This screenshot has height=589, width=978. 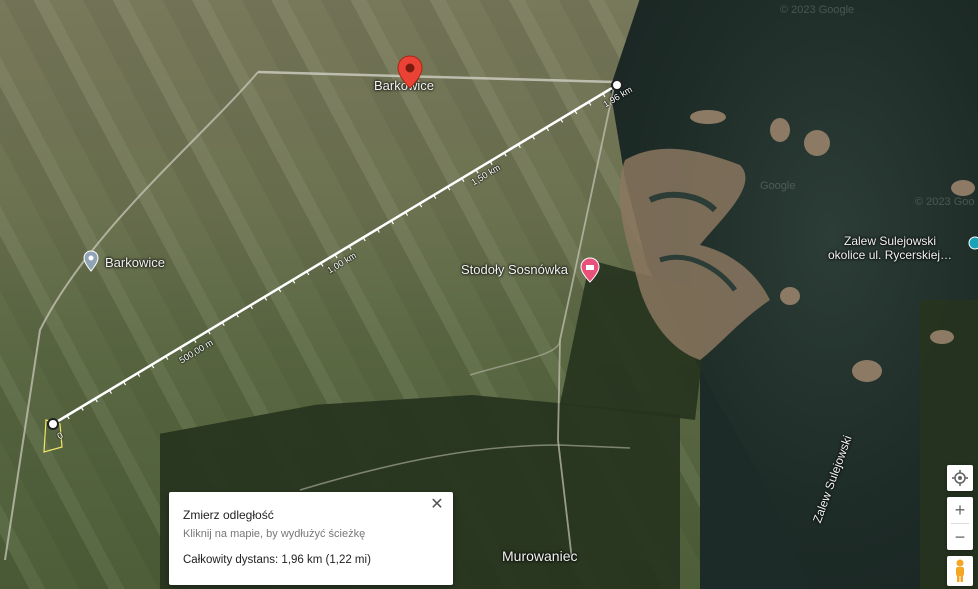 I want to click on popup-hint: Kliknij na mapie, by wydłużyć ścieżkę, so click(x=274, y=534).